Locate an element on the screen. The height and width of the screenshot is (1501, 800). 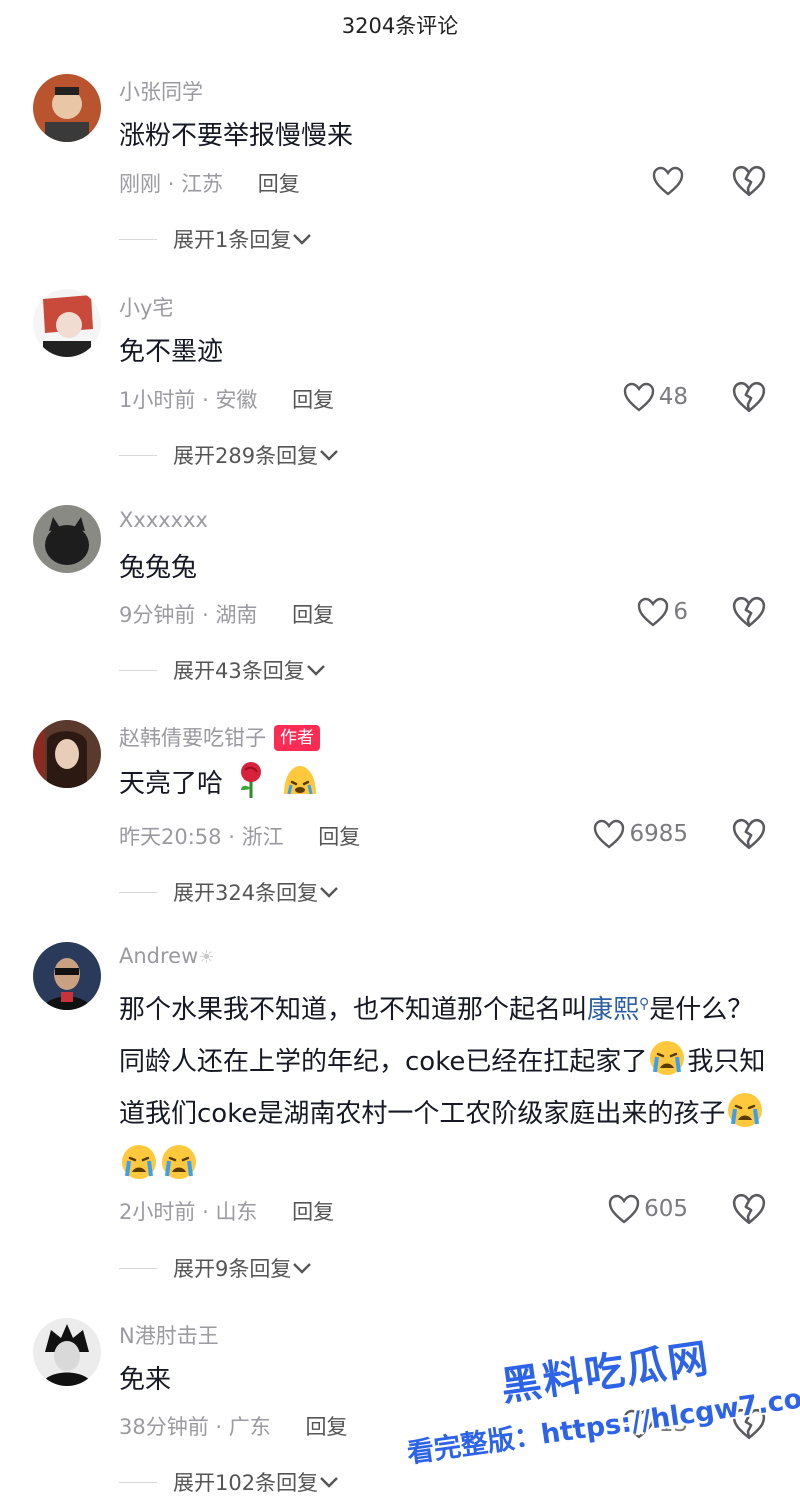
comment-time: 2小时前 is located at coordinates (157, 1212).